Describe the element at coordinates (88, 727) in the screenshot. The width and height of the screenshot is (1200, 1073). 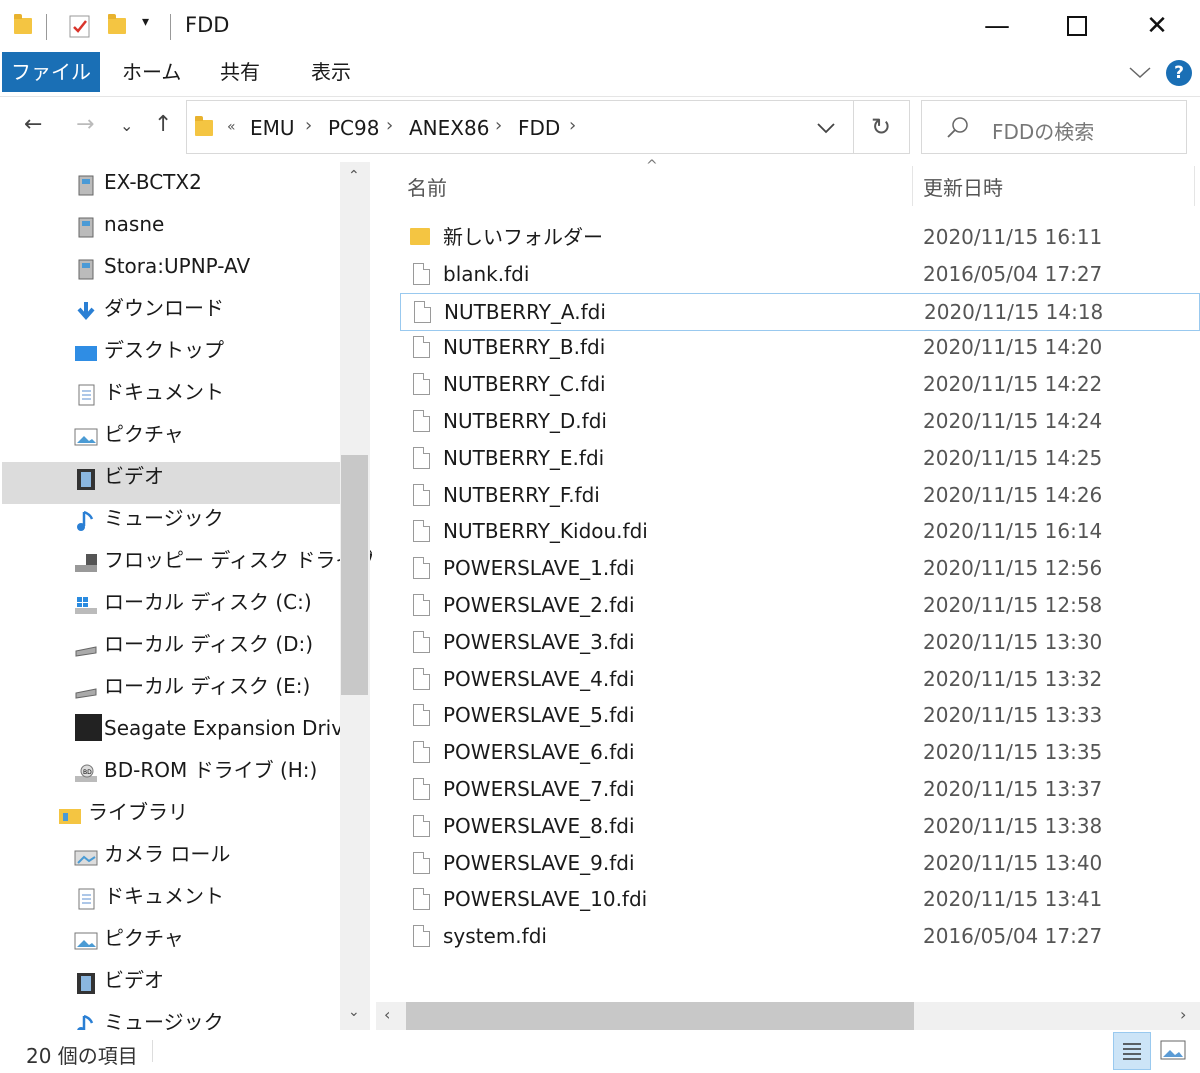
I see `external-drive-icon` at that location.